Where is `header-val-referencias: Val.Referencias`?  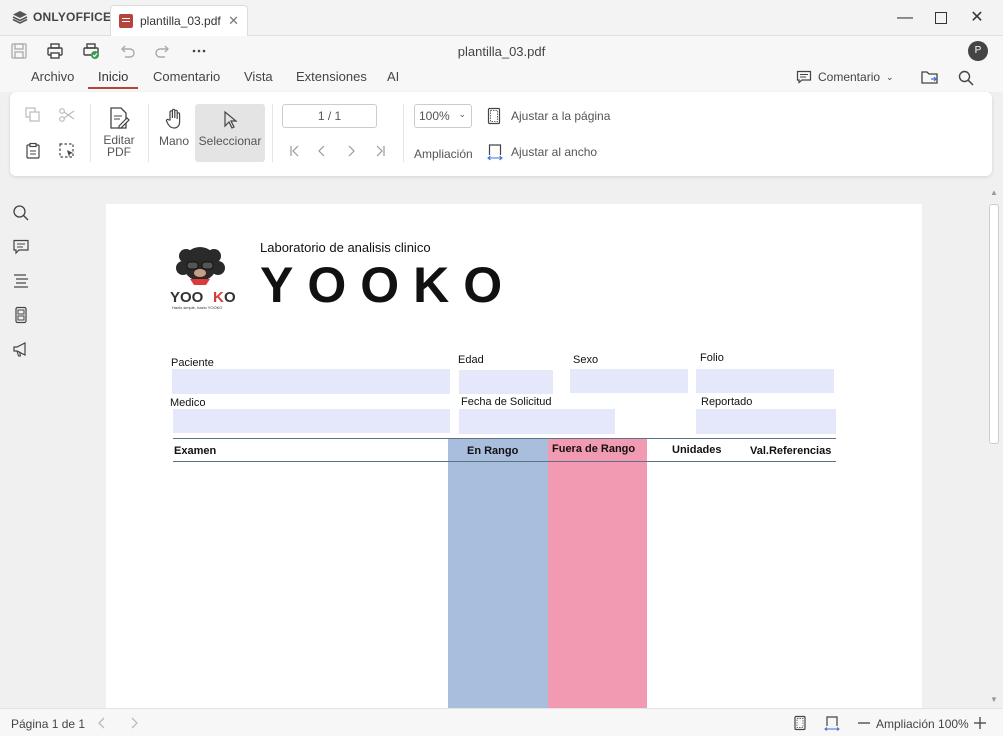 header-val-referencias: Val.Referencias is located at coordinates (791, 451).